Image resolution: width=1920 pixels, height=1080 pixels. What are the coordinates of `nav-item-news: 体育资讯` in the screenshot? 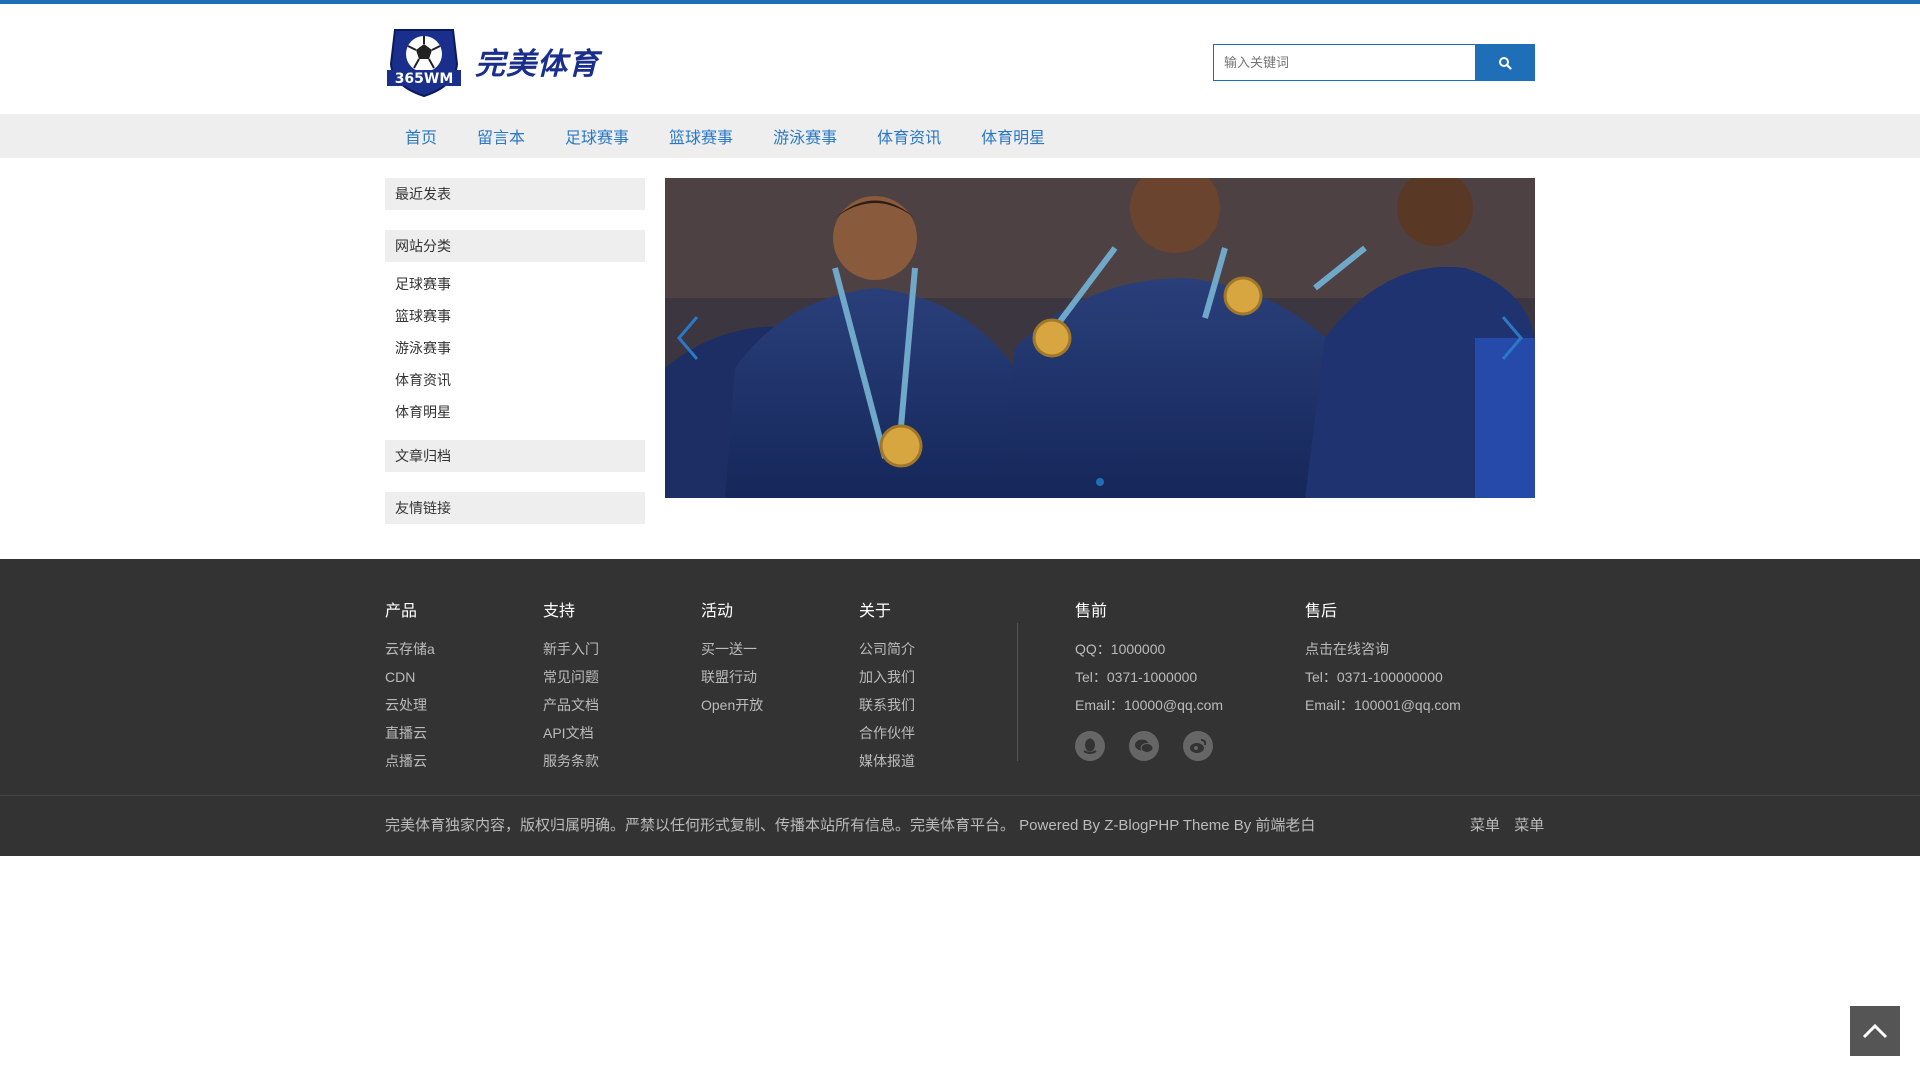 It's located at (909, 136).